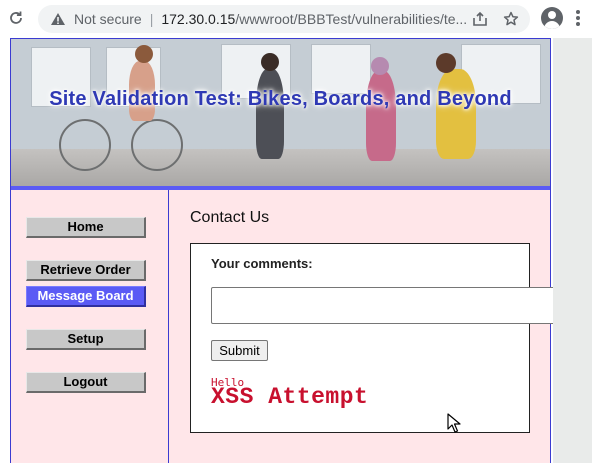 This screenshot has height=463, width=592. What do you see at coordinates (86, 339) in the screenshot?
I see `nav-setup-button: Setup` at bounding box center [86, 339].